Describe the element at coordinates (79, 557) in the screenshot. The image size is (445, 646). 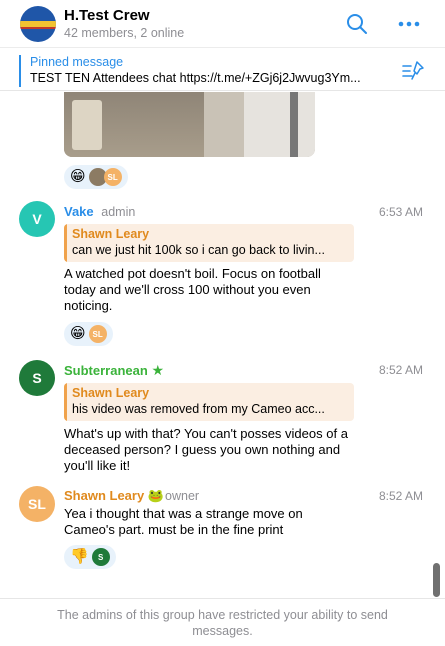
I see `reaction-emoji: 👎` at that location.